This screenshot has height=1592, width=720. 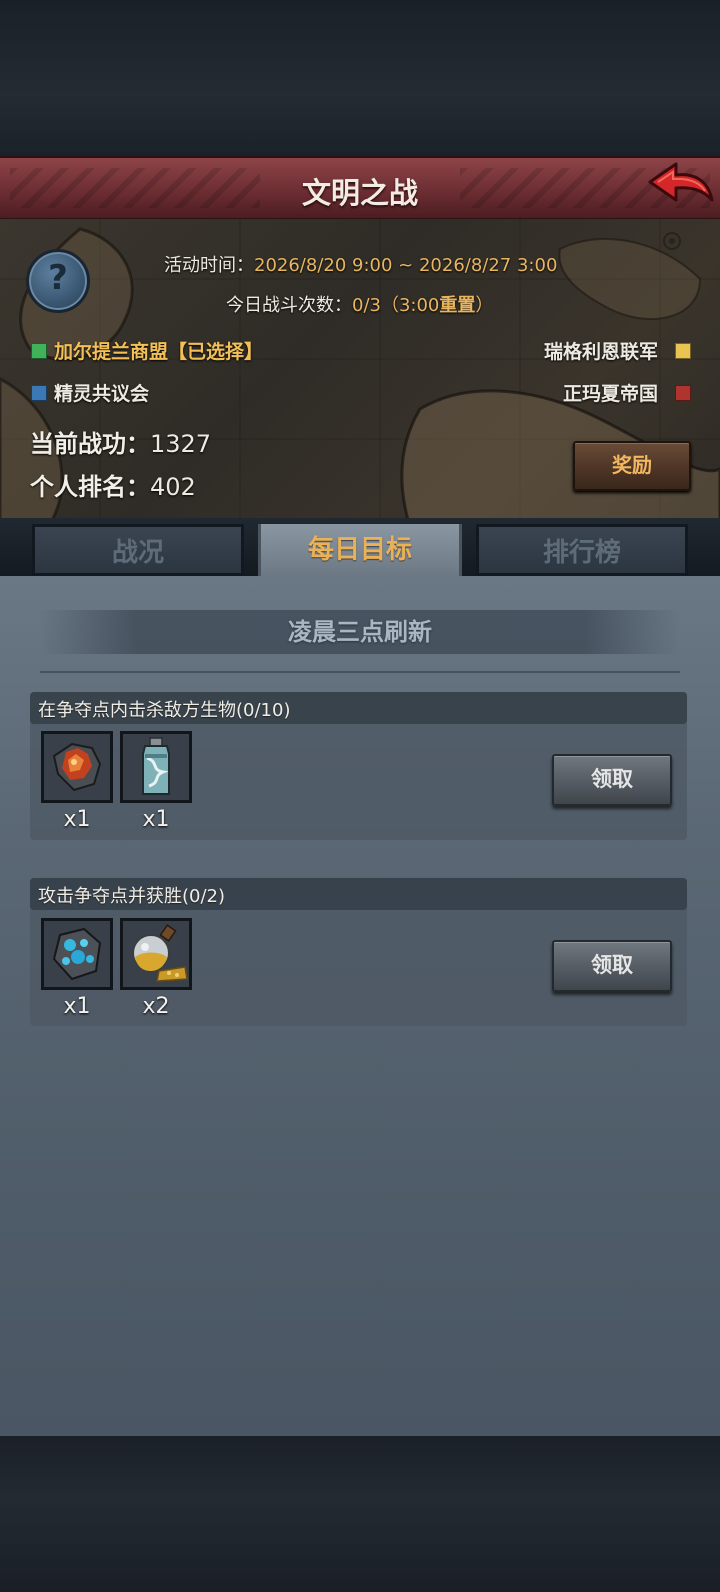 I want to click on blue-potion-bottle-icon, so click(x=156, y=767).